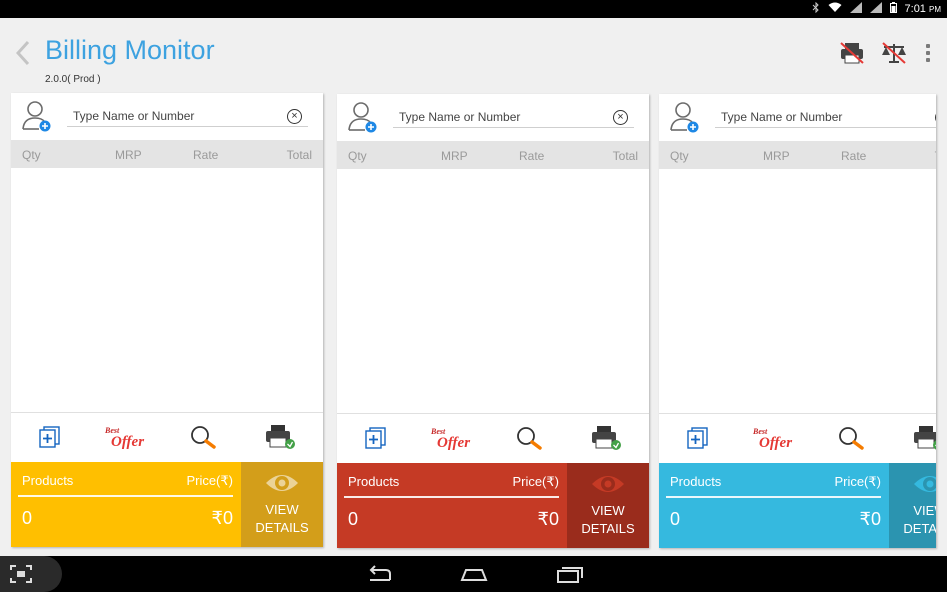 The width and height of the screenshot is (947, 592). Describe the element at coordinates (380, 576) in the screenshot. I see `back-nav-icon` at that location.